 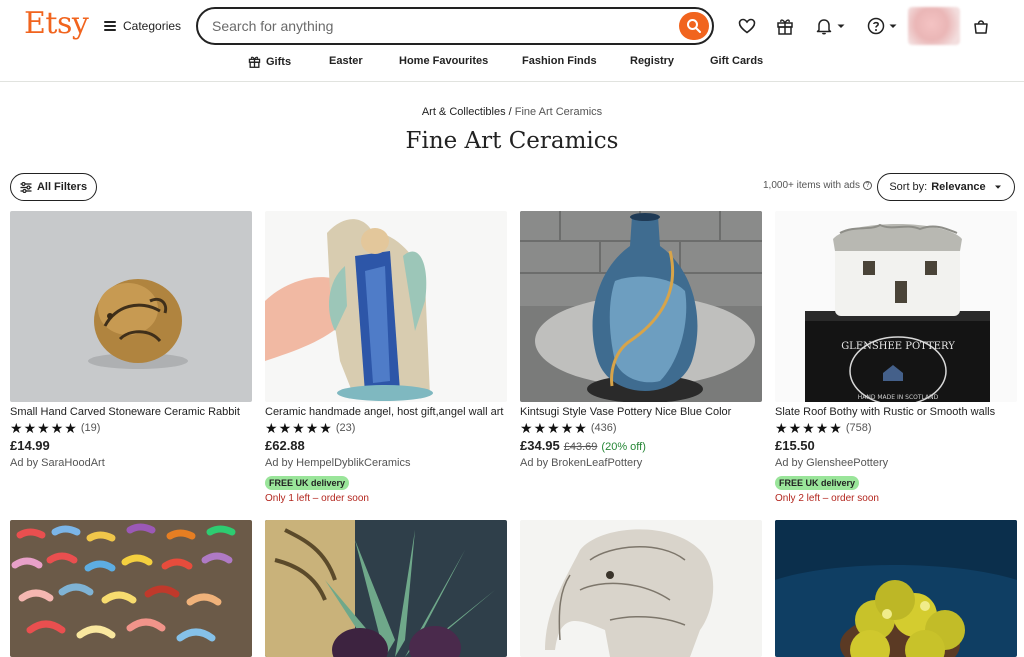 I want to click on current-price: £62.88, so click(x=285, y=445).